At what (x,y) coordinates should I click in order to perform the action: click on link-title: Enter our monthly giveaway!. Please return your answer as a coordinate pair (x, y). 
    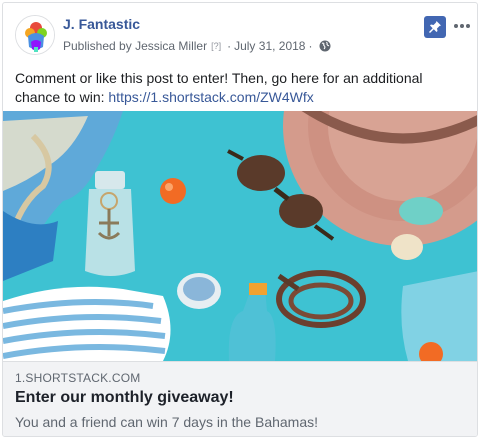
    Looking at the image, I should click on (124, 398).